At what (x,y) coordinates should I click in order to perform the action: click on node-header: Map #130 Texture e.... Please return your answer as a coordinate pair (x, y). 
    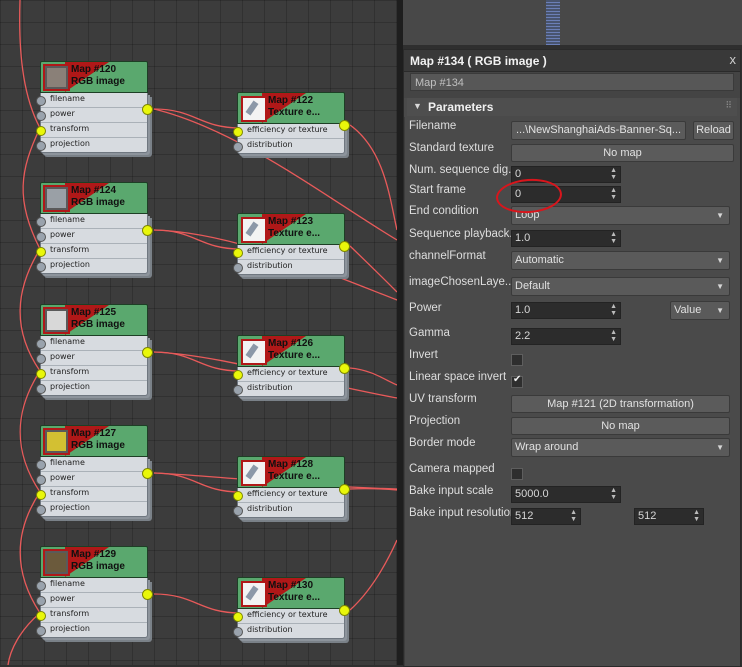
    Looking at the image, I should click on (291, 593).